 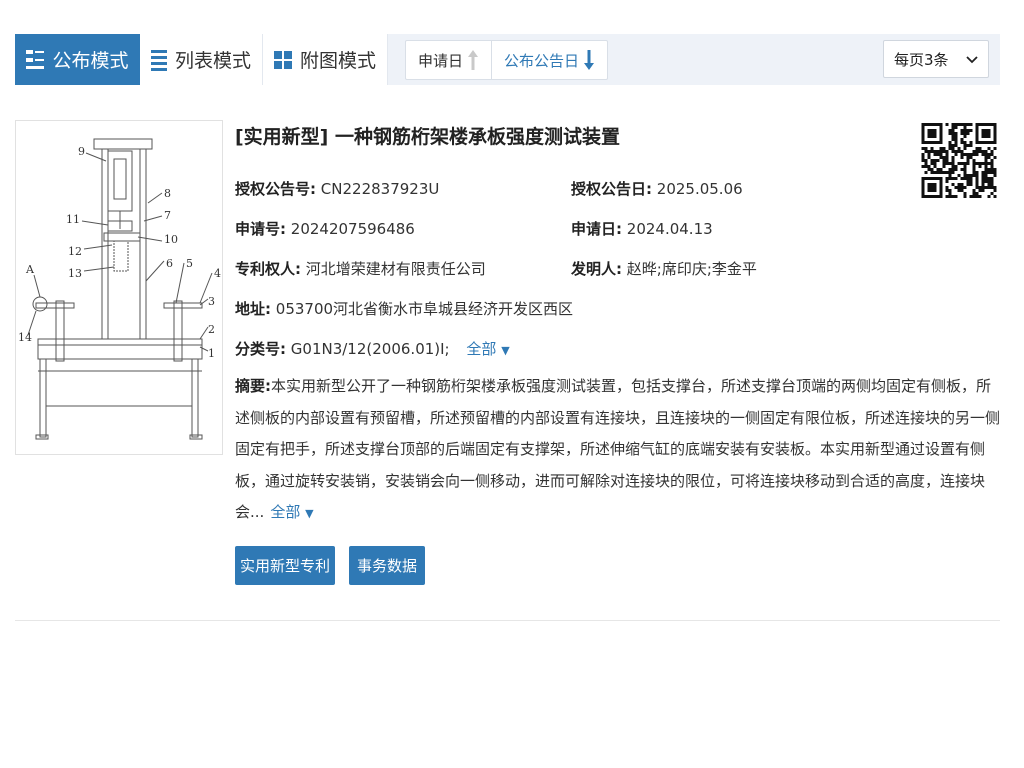 I want to click on sort-group: 申请日 公布公告日, so click(x=507, y=60).